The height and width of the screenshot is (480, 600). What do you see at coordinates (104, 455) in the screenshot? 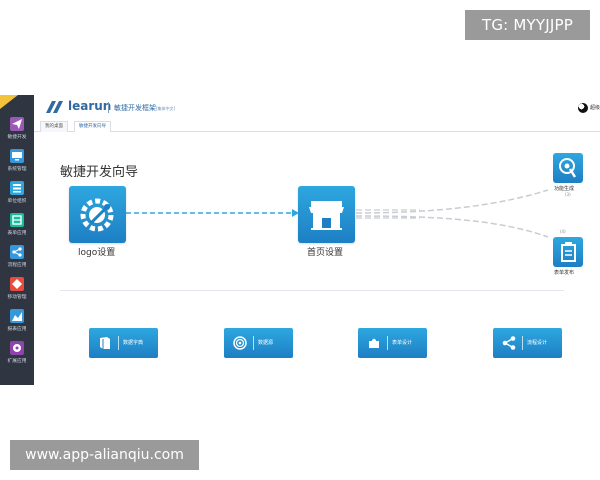
I see `watermark: www.app-alianqiu.com` at bounding box center [104, 455].